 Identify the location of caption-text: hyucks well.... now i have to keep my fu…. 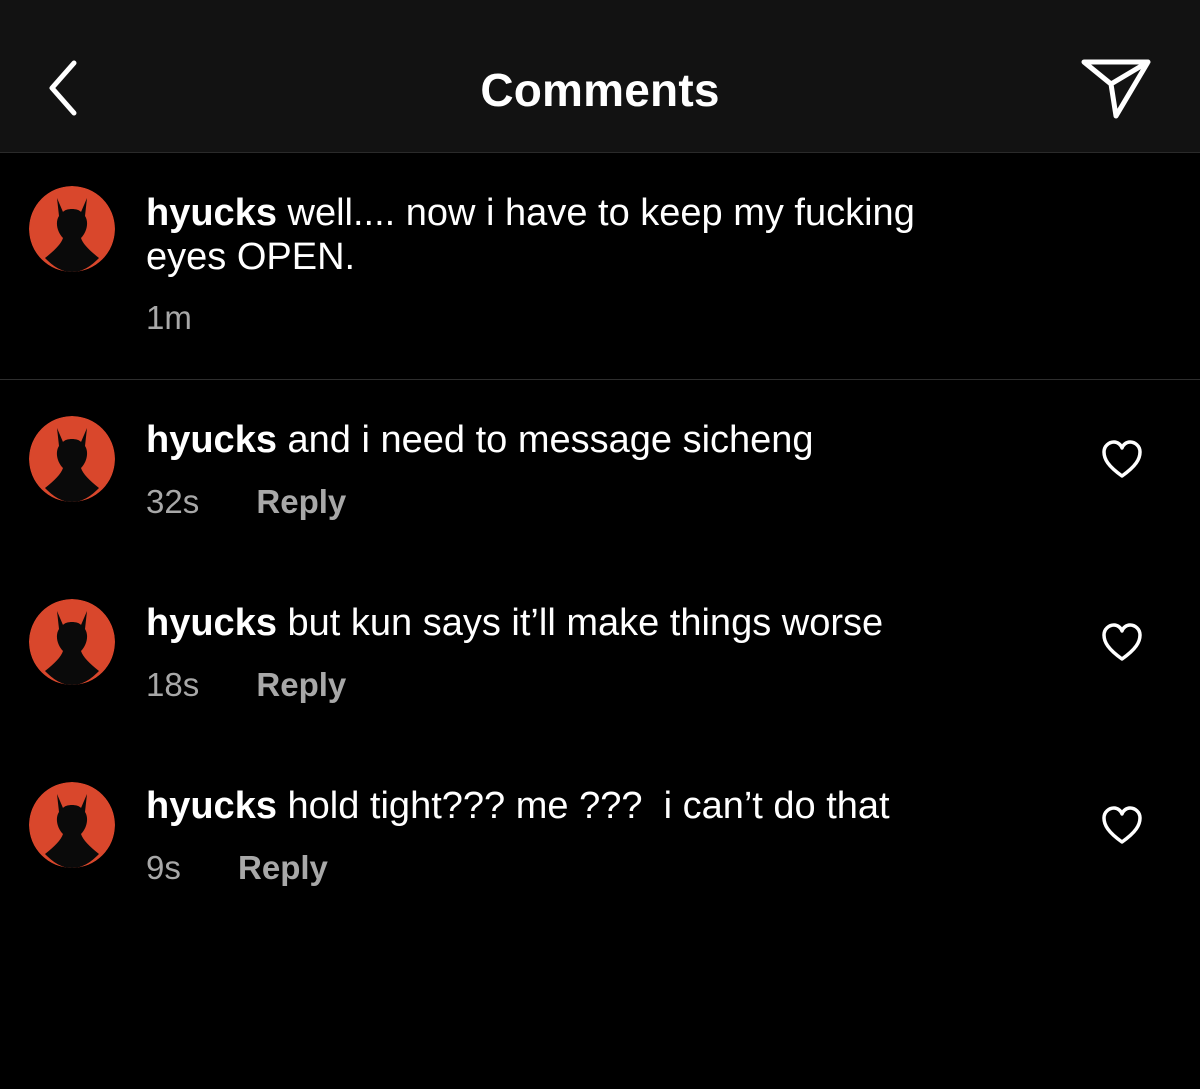
(530, 235).